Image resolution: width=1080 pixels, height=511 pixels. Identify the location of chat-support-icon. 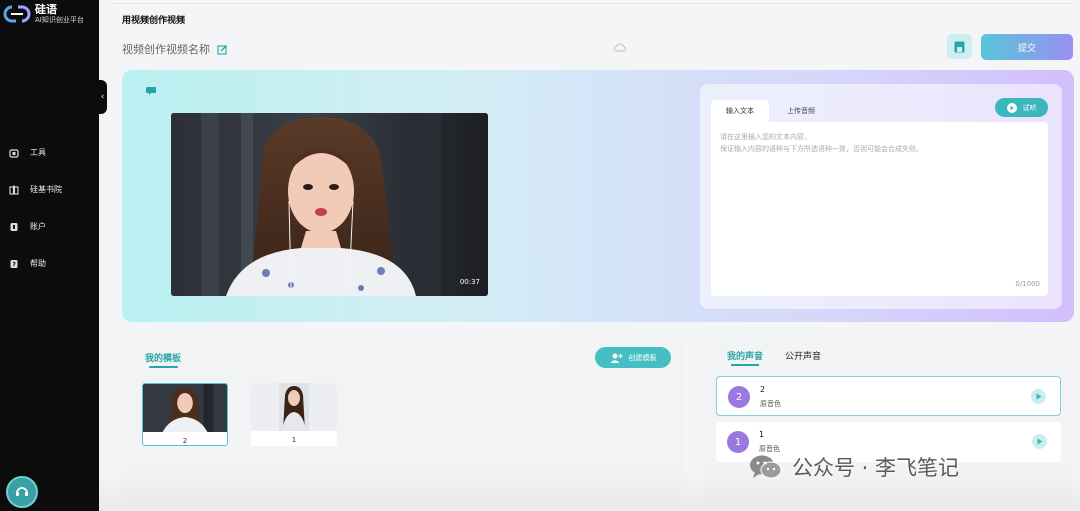
(22, 491).